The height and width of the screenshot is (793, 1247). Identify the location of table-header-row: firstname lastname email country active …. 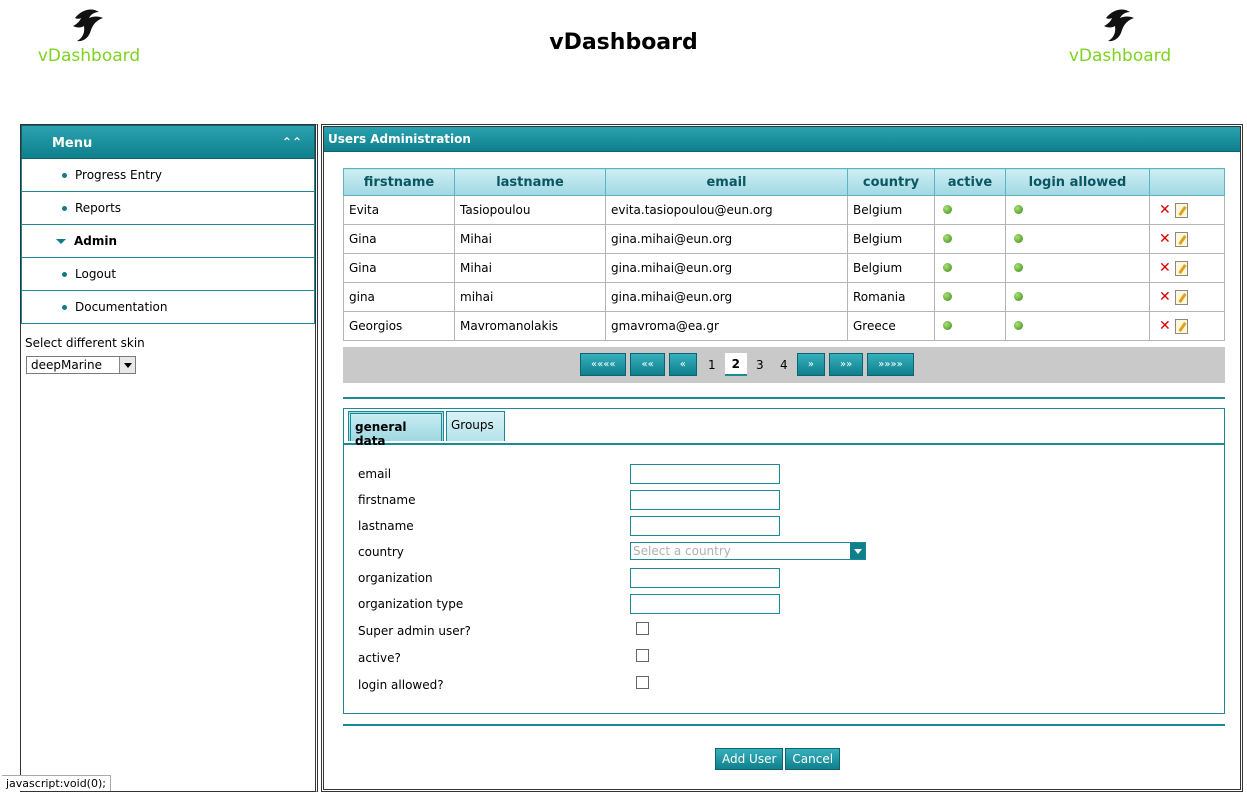
(784, 182).